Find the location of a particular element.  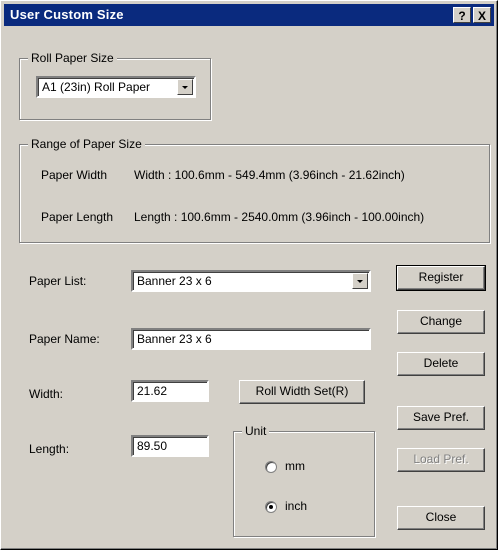

delete-button: Delete is located at coordinates (441, 364).